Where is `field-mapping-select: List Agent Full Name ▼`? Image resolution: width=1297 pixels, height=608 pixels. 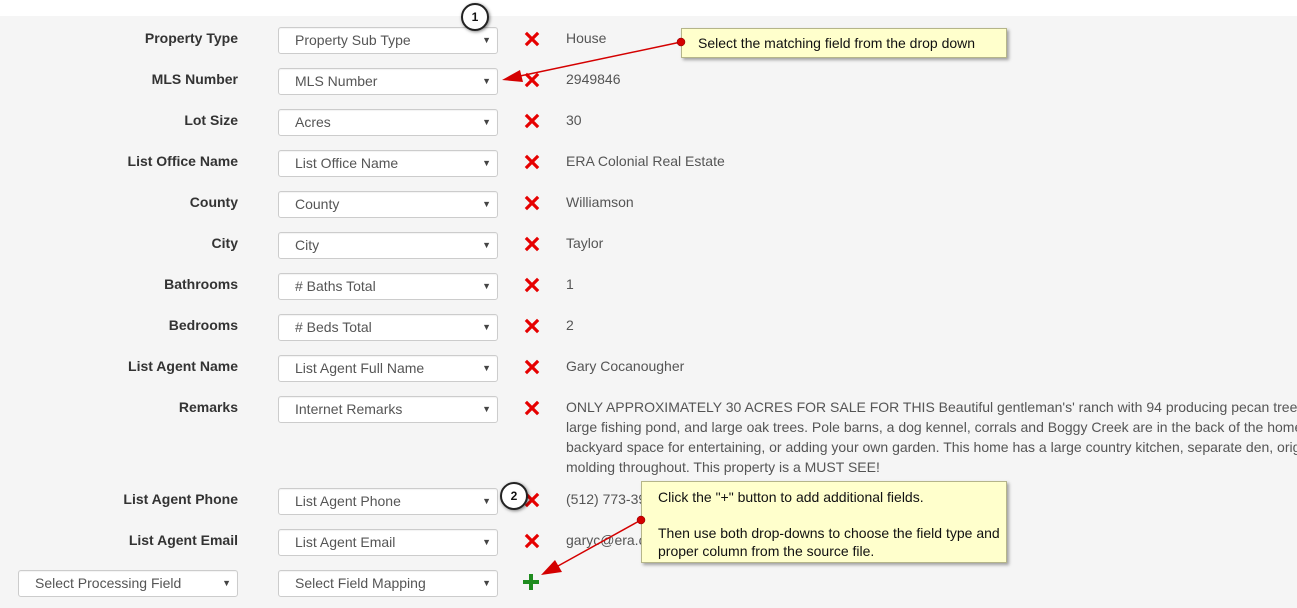
field-mapping-select: List Agent Full Name ▼ is located at coordinates (388, 368).